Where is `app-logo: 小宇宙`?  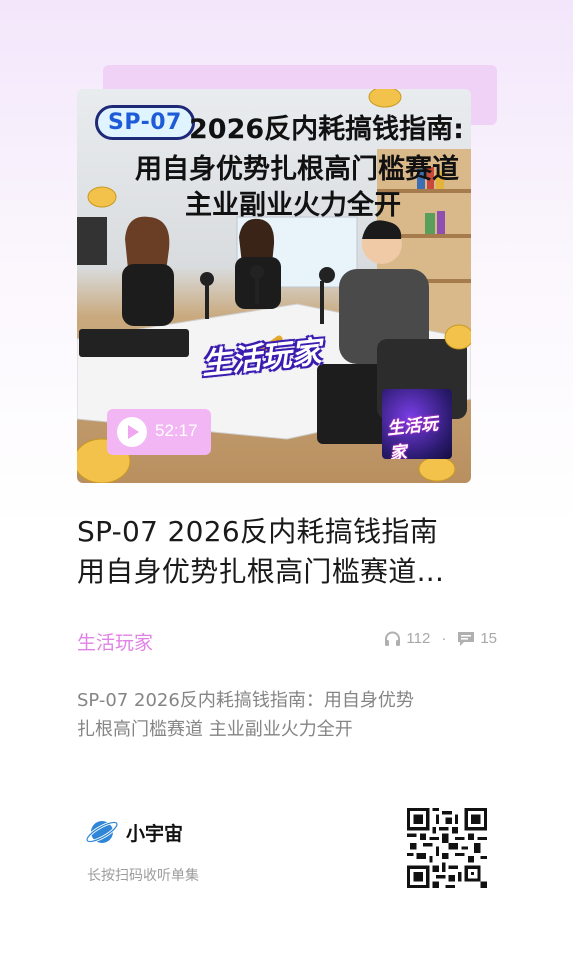 app-logo: 小宇宙 is located at coordinates (133, 832).